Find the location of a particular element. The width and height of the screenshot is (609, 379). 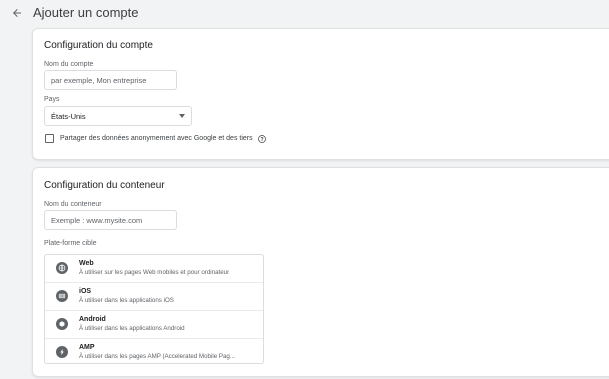

container-name-label: Nom du conteneur is located at coordinates (73, 204).